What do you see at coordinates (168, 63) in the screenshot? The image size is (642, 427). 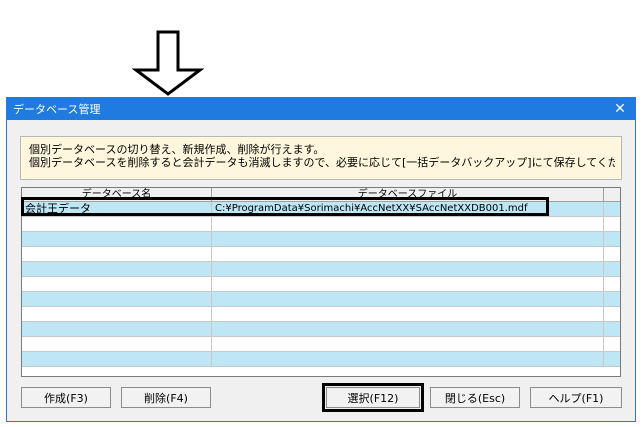 I see `down-arrow-icon` at bounding box center [168, 63].